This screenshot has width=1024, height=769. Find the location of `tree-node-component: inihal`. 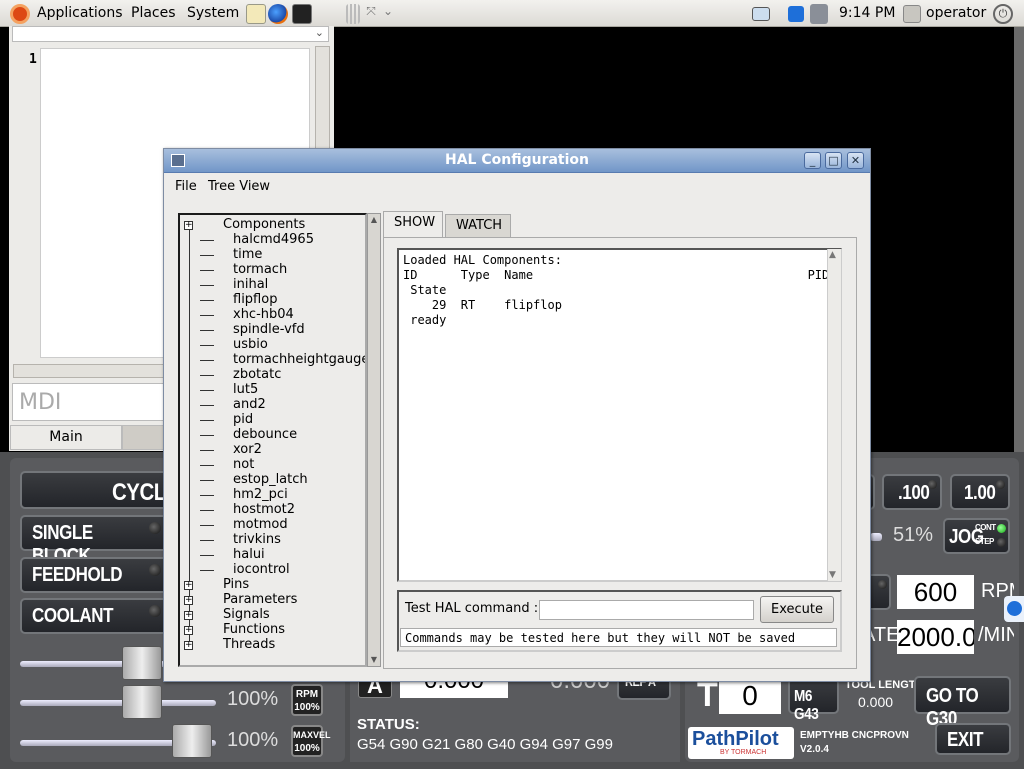

tree-node-component: inihal is located at coordinates (250, 284).